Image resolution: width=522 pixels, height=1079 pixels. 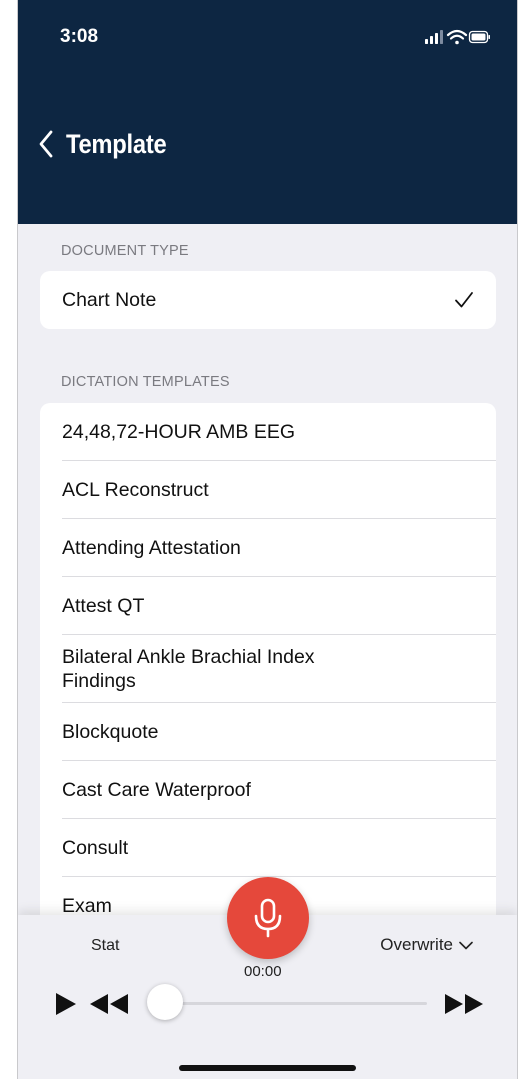 I want to click on status-icons, so click(x=457, y=37).